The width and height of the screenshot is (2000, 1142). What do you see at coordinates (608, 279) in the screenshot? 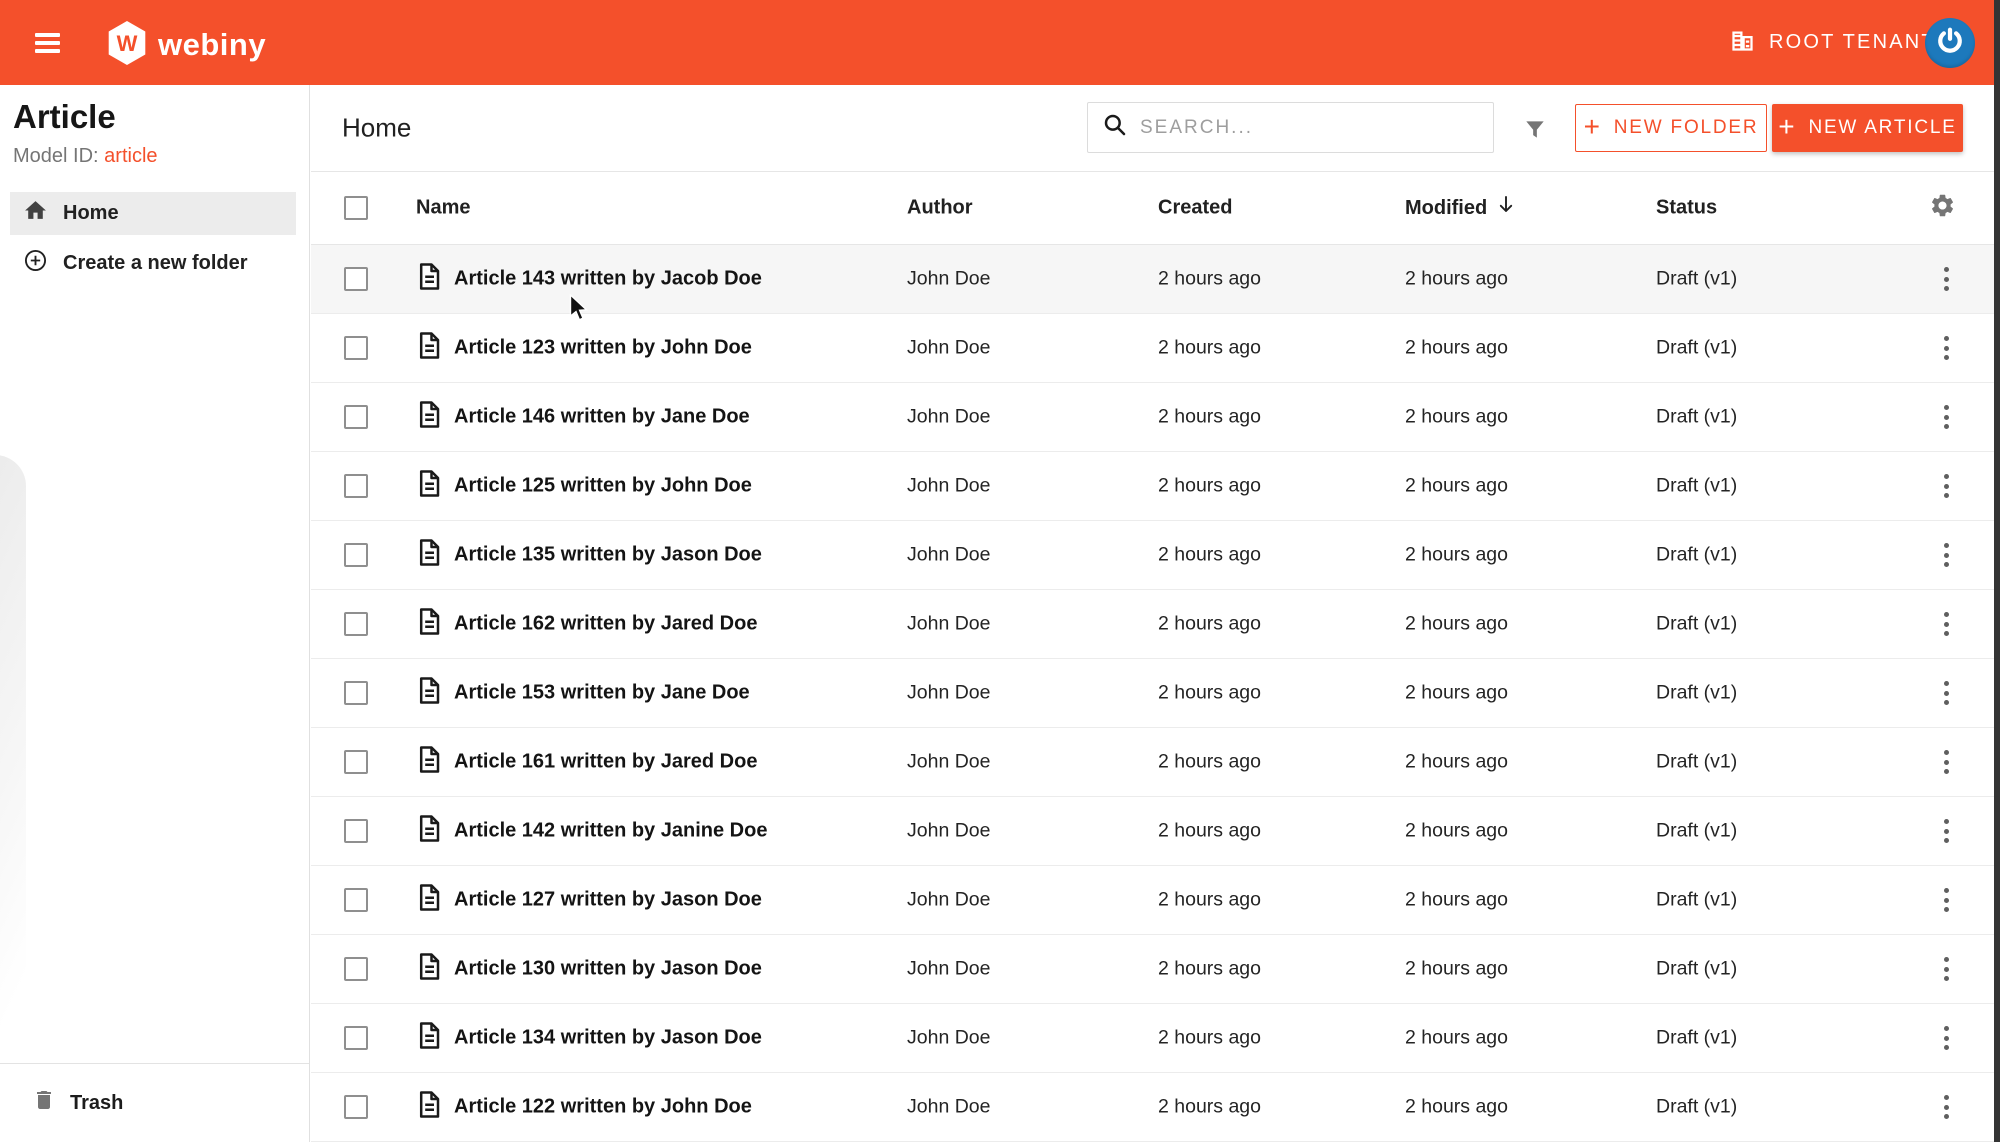
I see `row-name: Article 143 written by Jacob Doe` at bounding box center [608, 279].